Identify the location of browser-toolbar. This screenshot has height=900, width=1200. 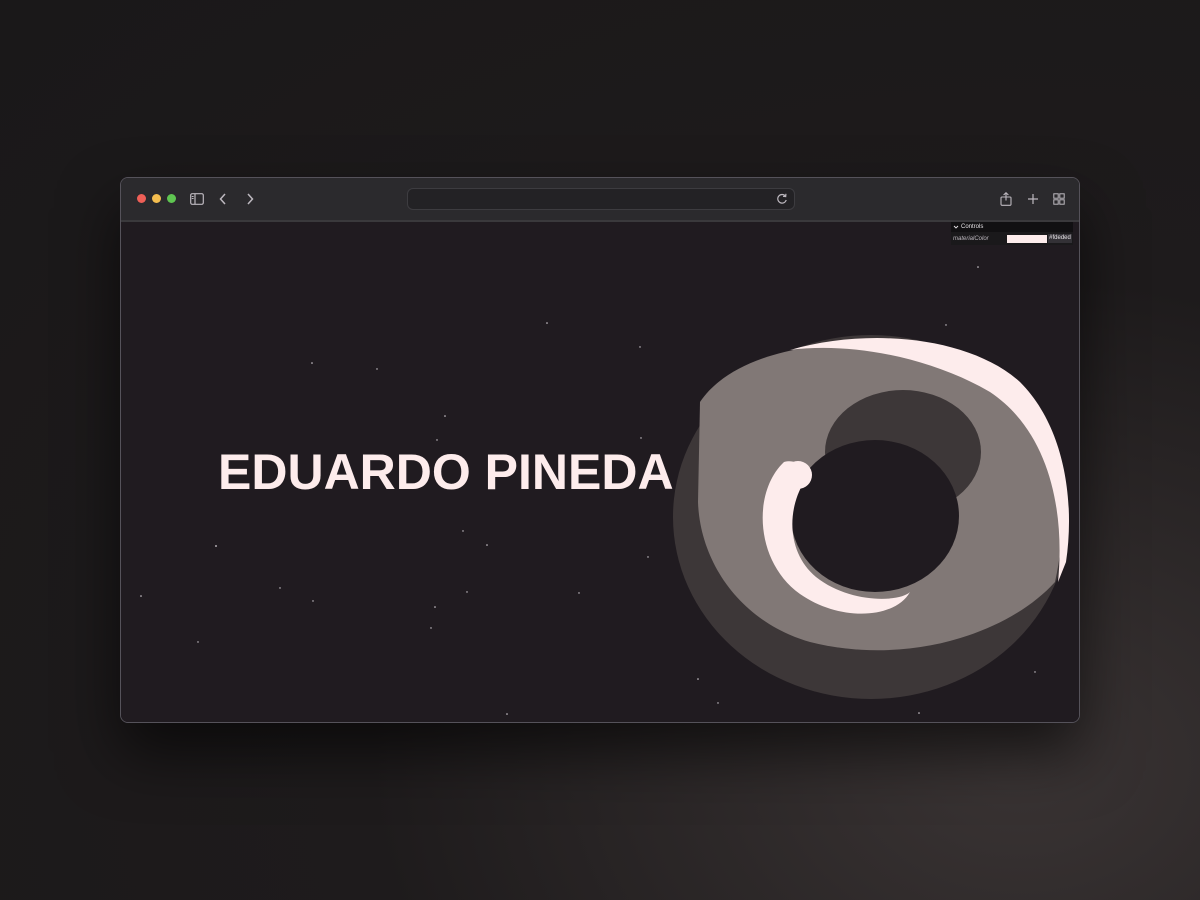
(600, 200).